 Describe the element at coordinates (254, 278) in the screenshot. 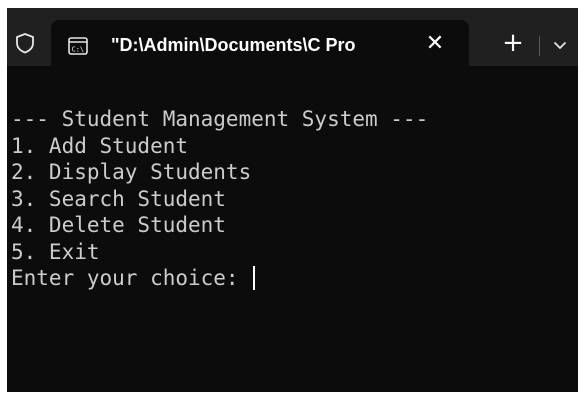

I see `text-cursor` at that location.